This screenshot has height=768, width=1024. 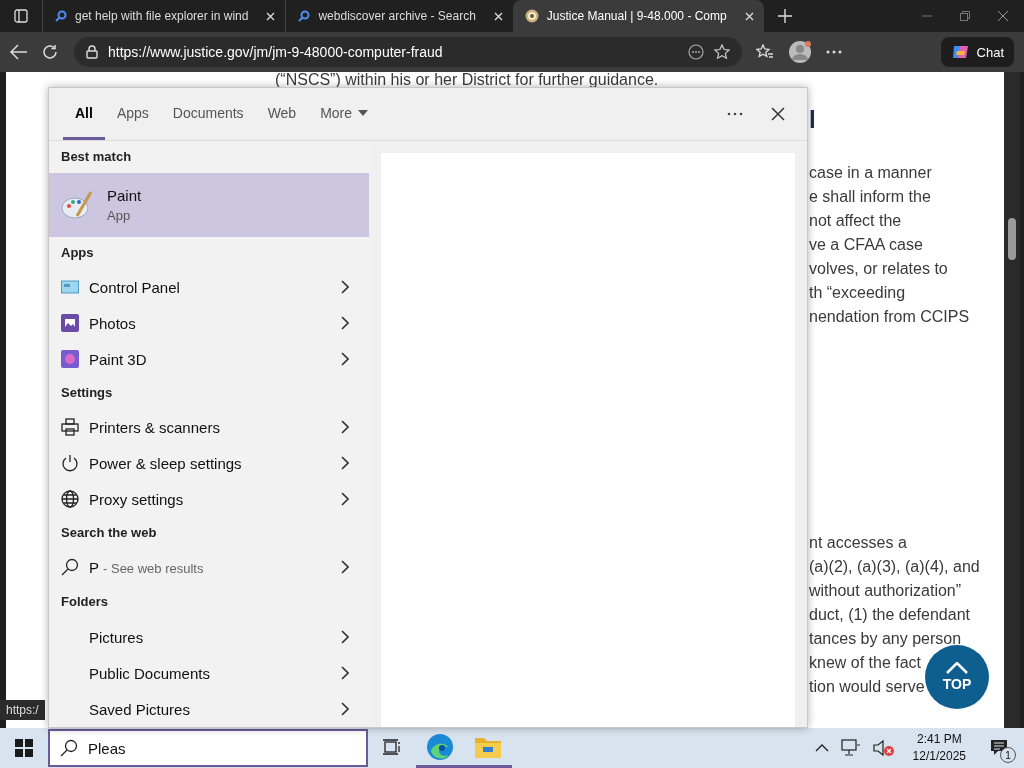 What do you see at coordinates (866, 245) in the screenshot?
I see `page-text: ve a CFAA case` at bounding box center [866, 245].